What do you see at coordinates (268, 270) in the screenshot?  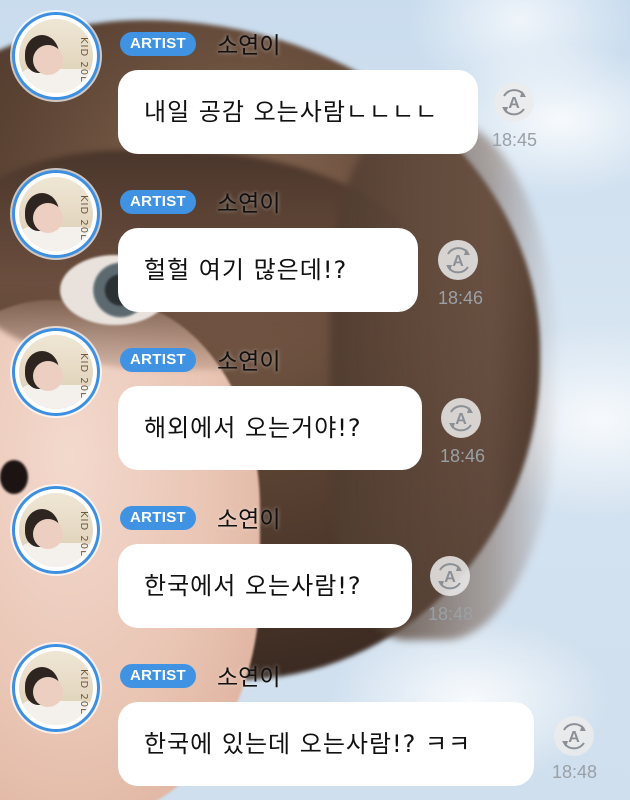 I see `message-bubble: 헐헐 여기 많은데!?` at bounding box center [268, 270].